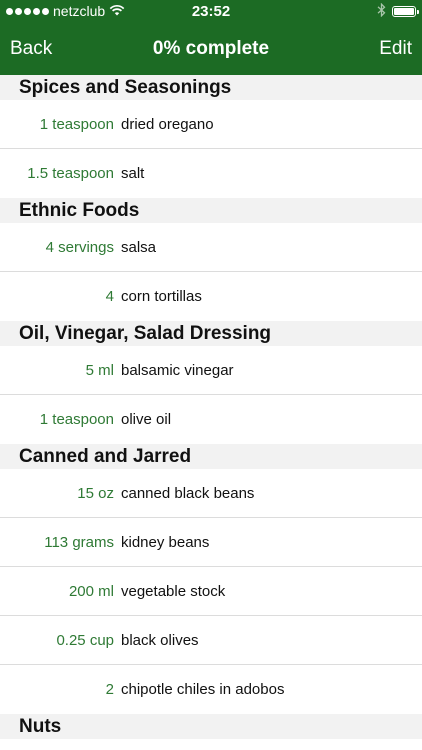  I want to click on page-title: 0% complete, so click(211, 48).